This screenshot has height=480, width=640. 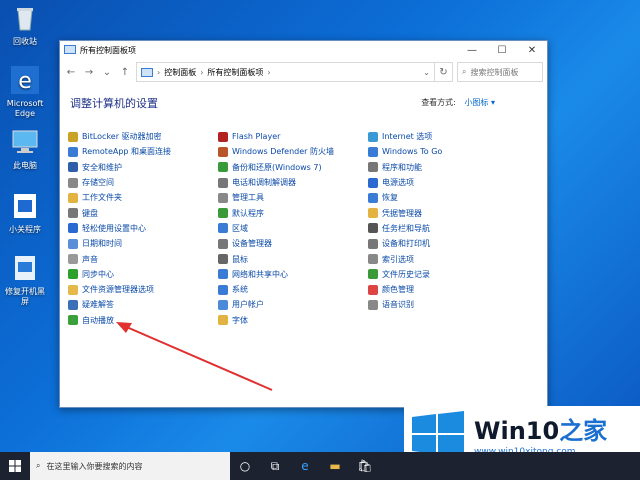 I want to click on control-panel-item: 鼠标, so click(x=293, y=258).